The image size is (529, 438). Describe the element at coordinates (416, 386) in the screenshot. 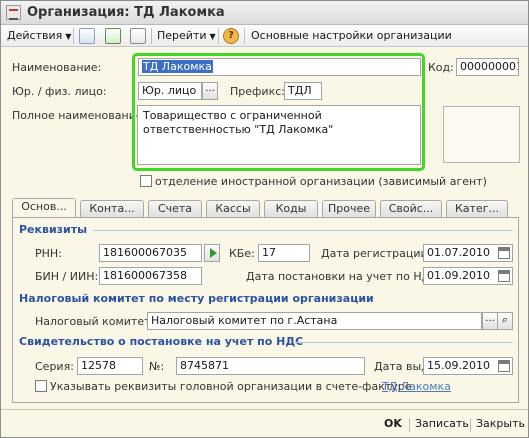

I see `head-org-link: ТД Лакомка` at that location.